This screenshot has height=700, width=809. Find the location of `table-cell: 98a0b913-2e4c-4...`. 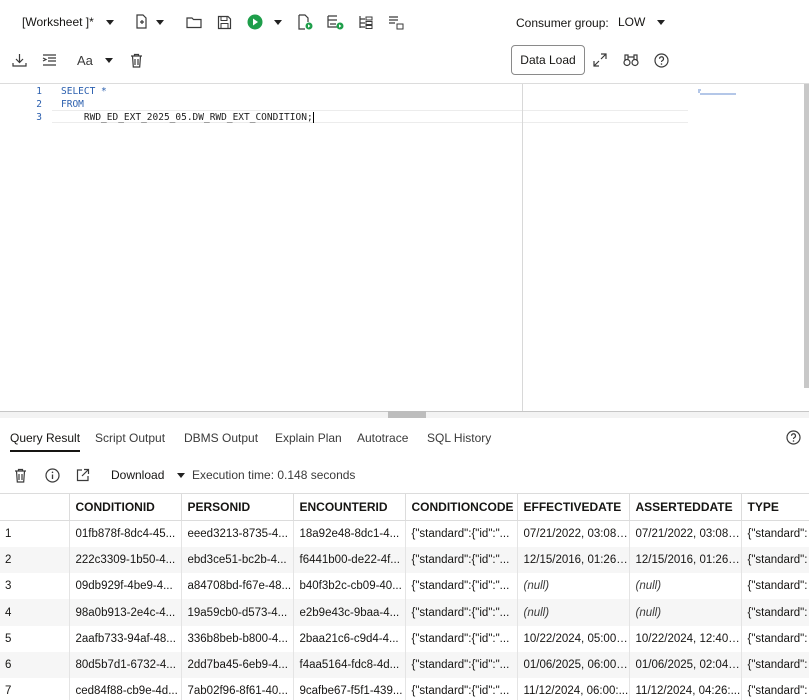

table-cell: 98a0b913-2e4c-4... is located at coordinates (125, 612).